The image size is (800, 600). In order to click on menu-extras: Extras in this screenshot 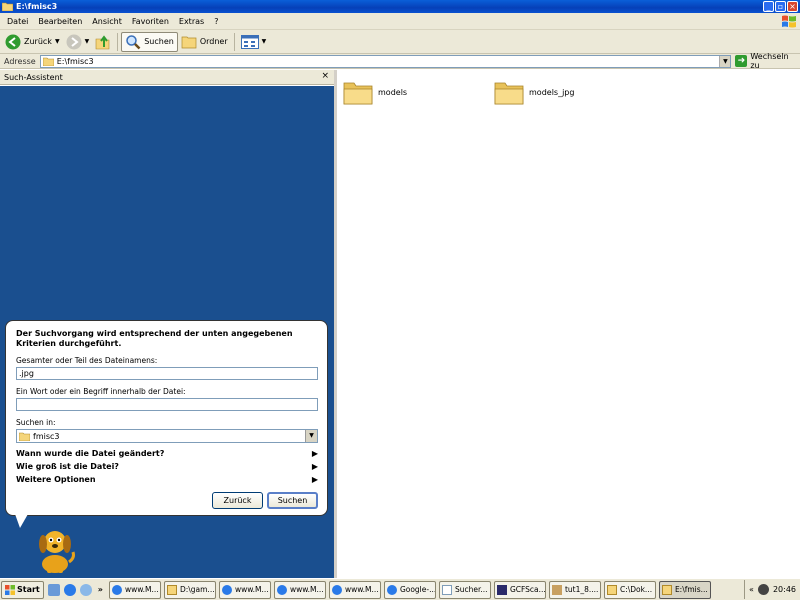, I will do `click(191, 21)`.